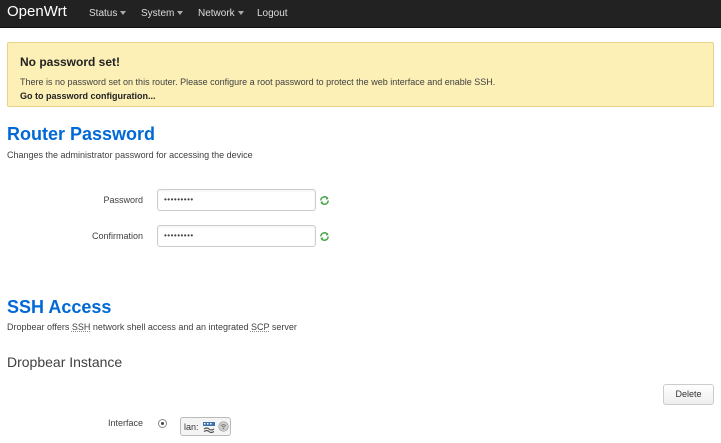  What do you see at coordinates (158, 13) in the screenshot?
I see `nav-system-label: System` at bounding box center [158, 13].